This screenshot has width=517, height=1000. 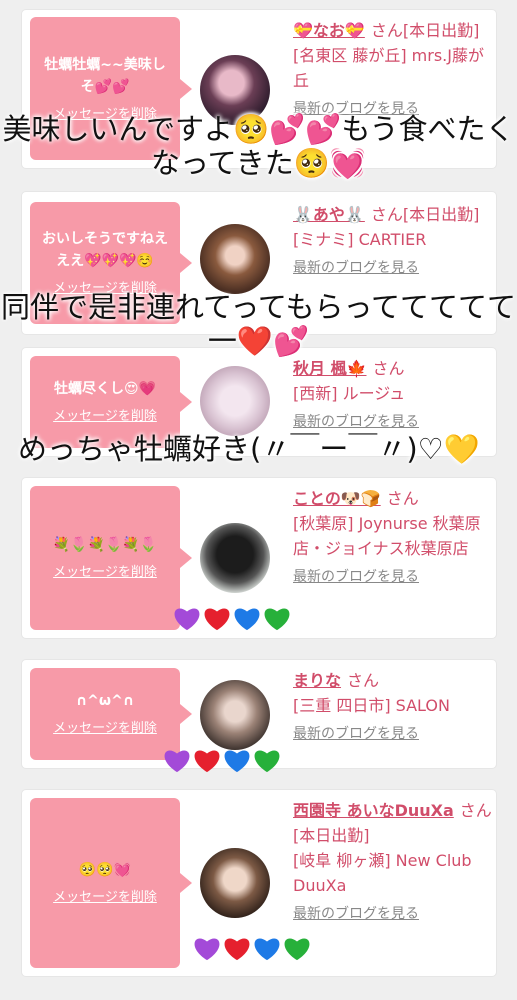 I want to click on message-text: 牡蠣牡蠣~~美味しそ💕💕, so click(x=105, y=75).